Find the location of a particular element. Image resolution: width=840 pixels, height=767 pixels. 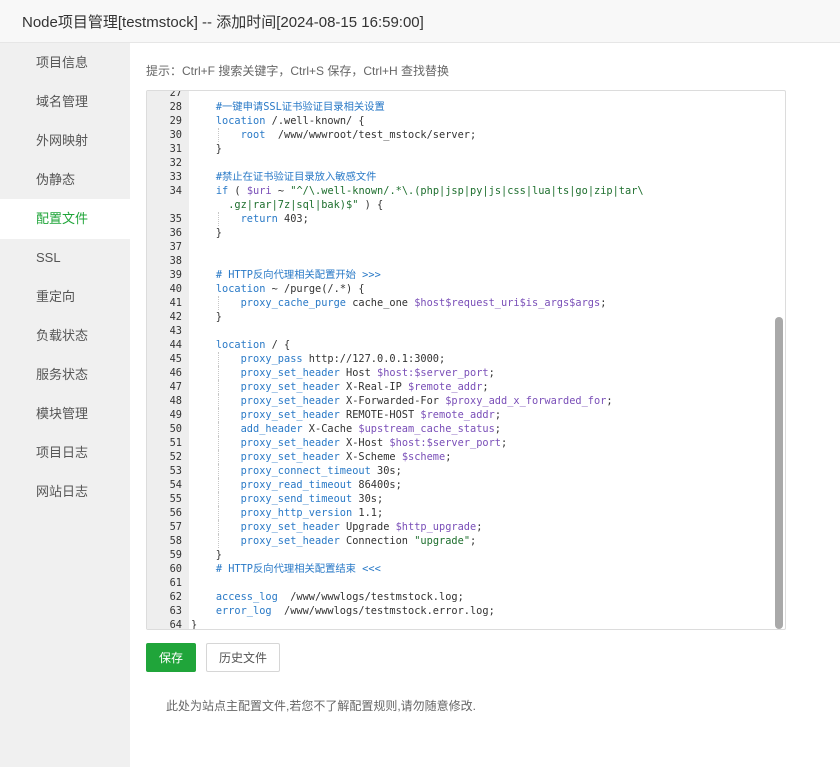

code-line: 54 proxy_read_timeout 86400s; is located at coordinates (466, 485).